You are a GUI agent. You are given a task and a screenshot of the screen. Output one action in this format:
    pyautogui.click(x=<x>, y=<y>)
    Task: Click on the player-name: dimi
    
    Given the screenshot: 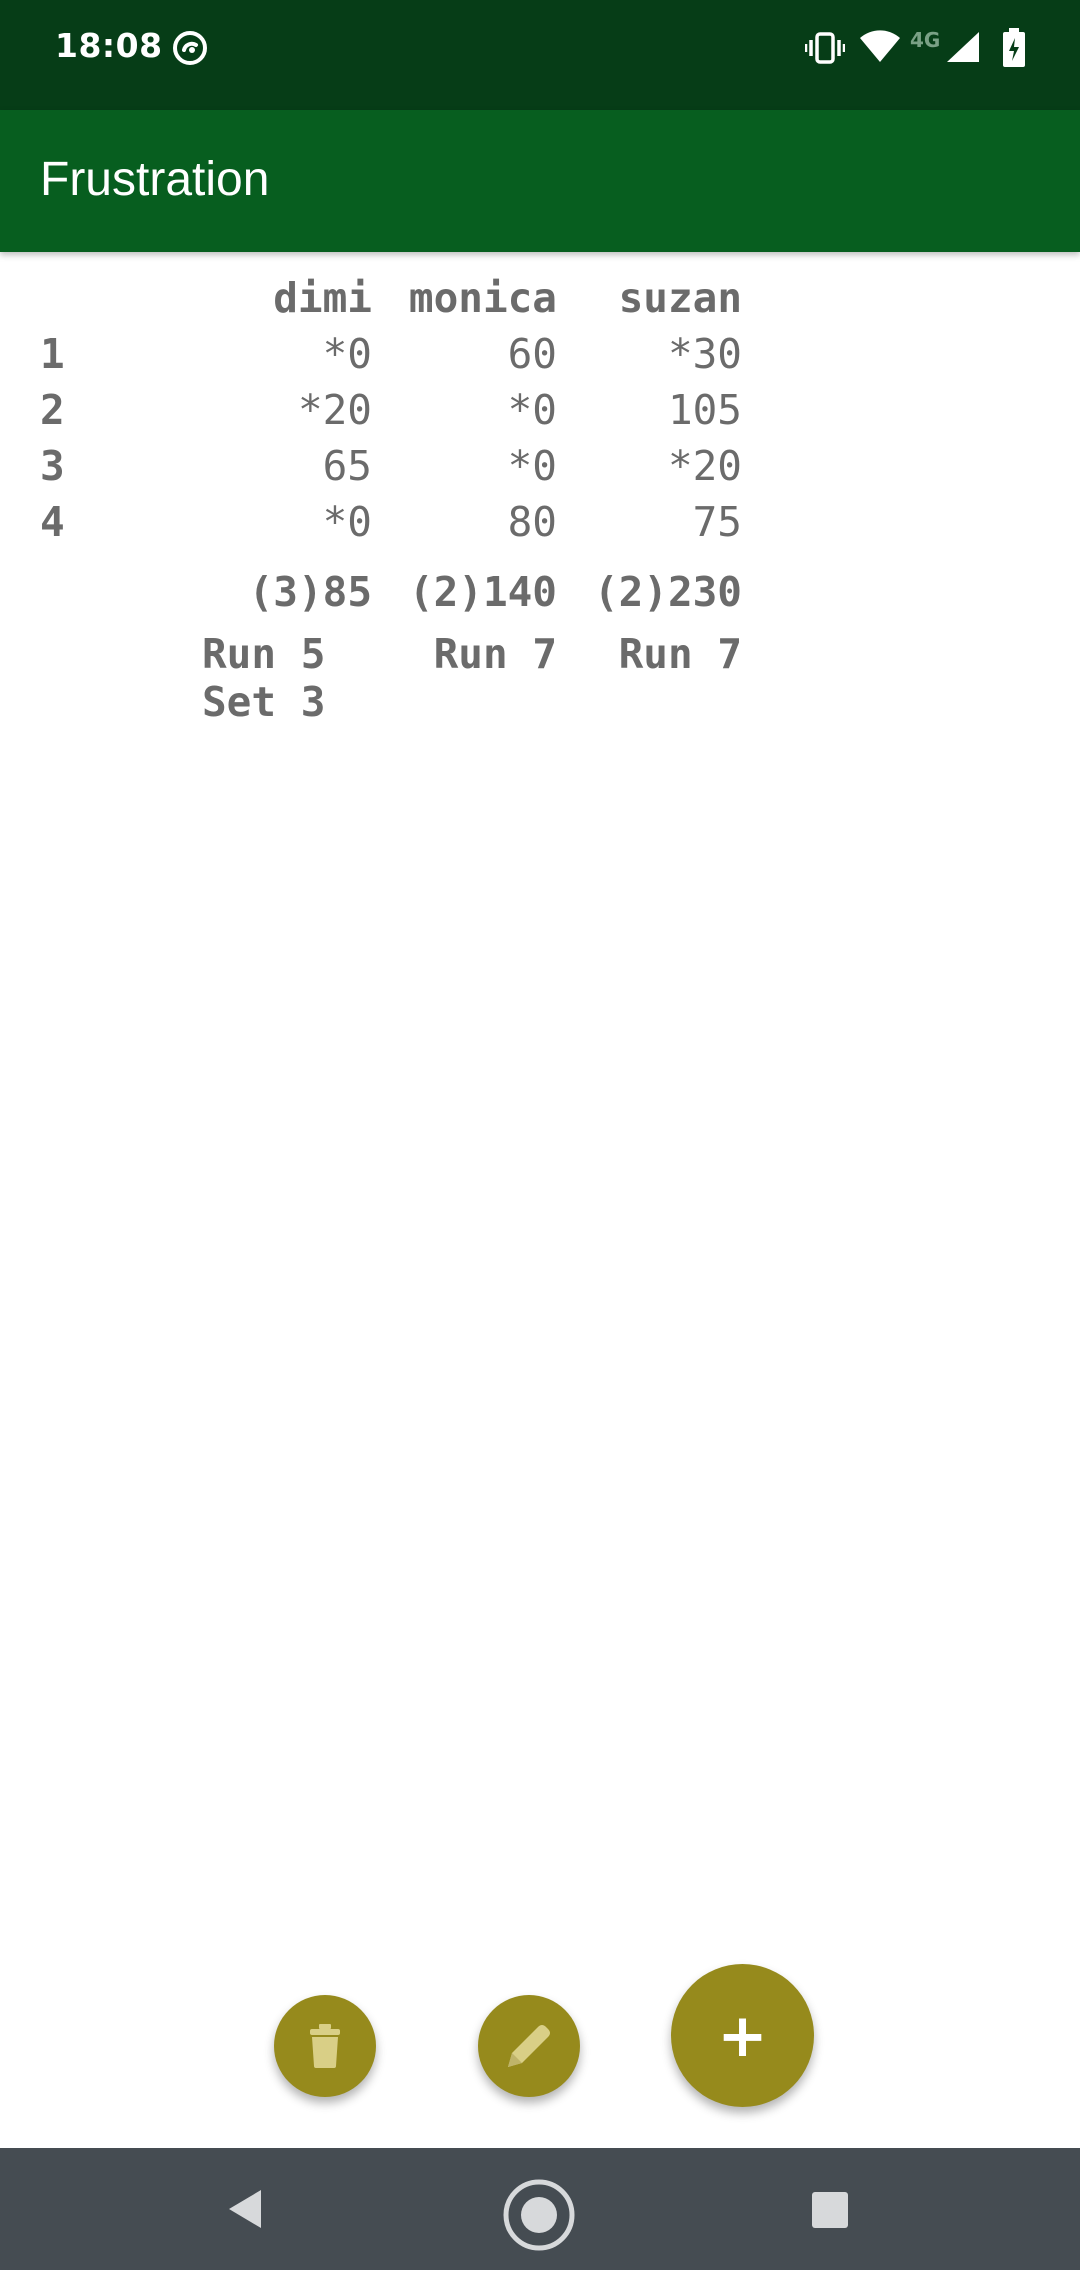 What is the action you would take?
    pyautogui.click(x=322, y=298)
    